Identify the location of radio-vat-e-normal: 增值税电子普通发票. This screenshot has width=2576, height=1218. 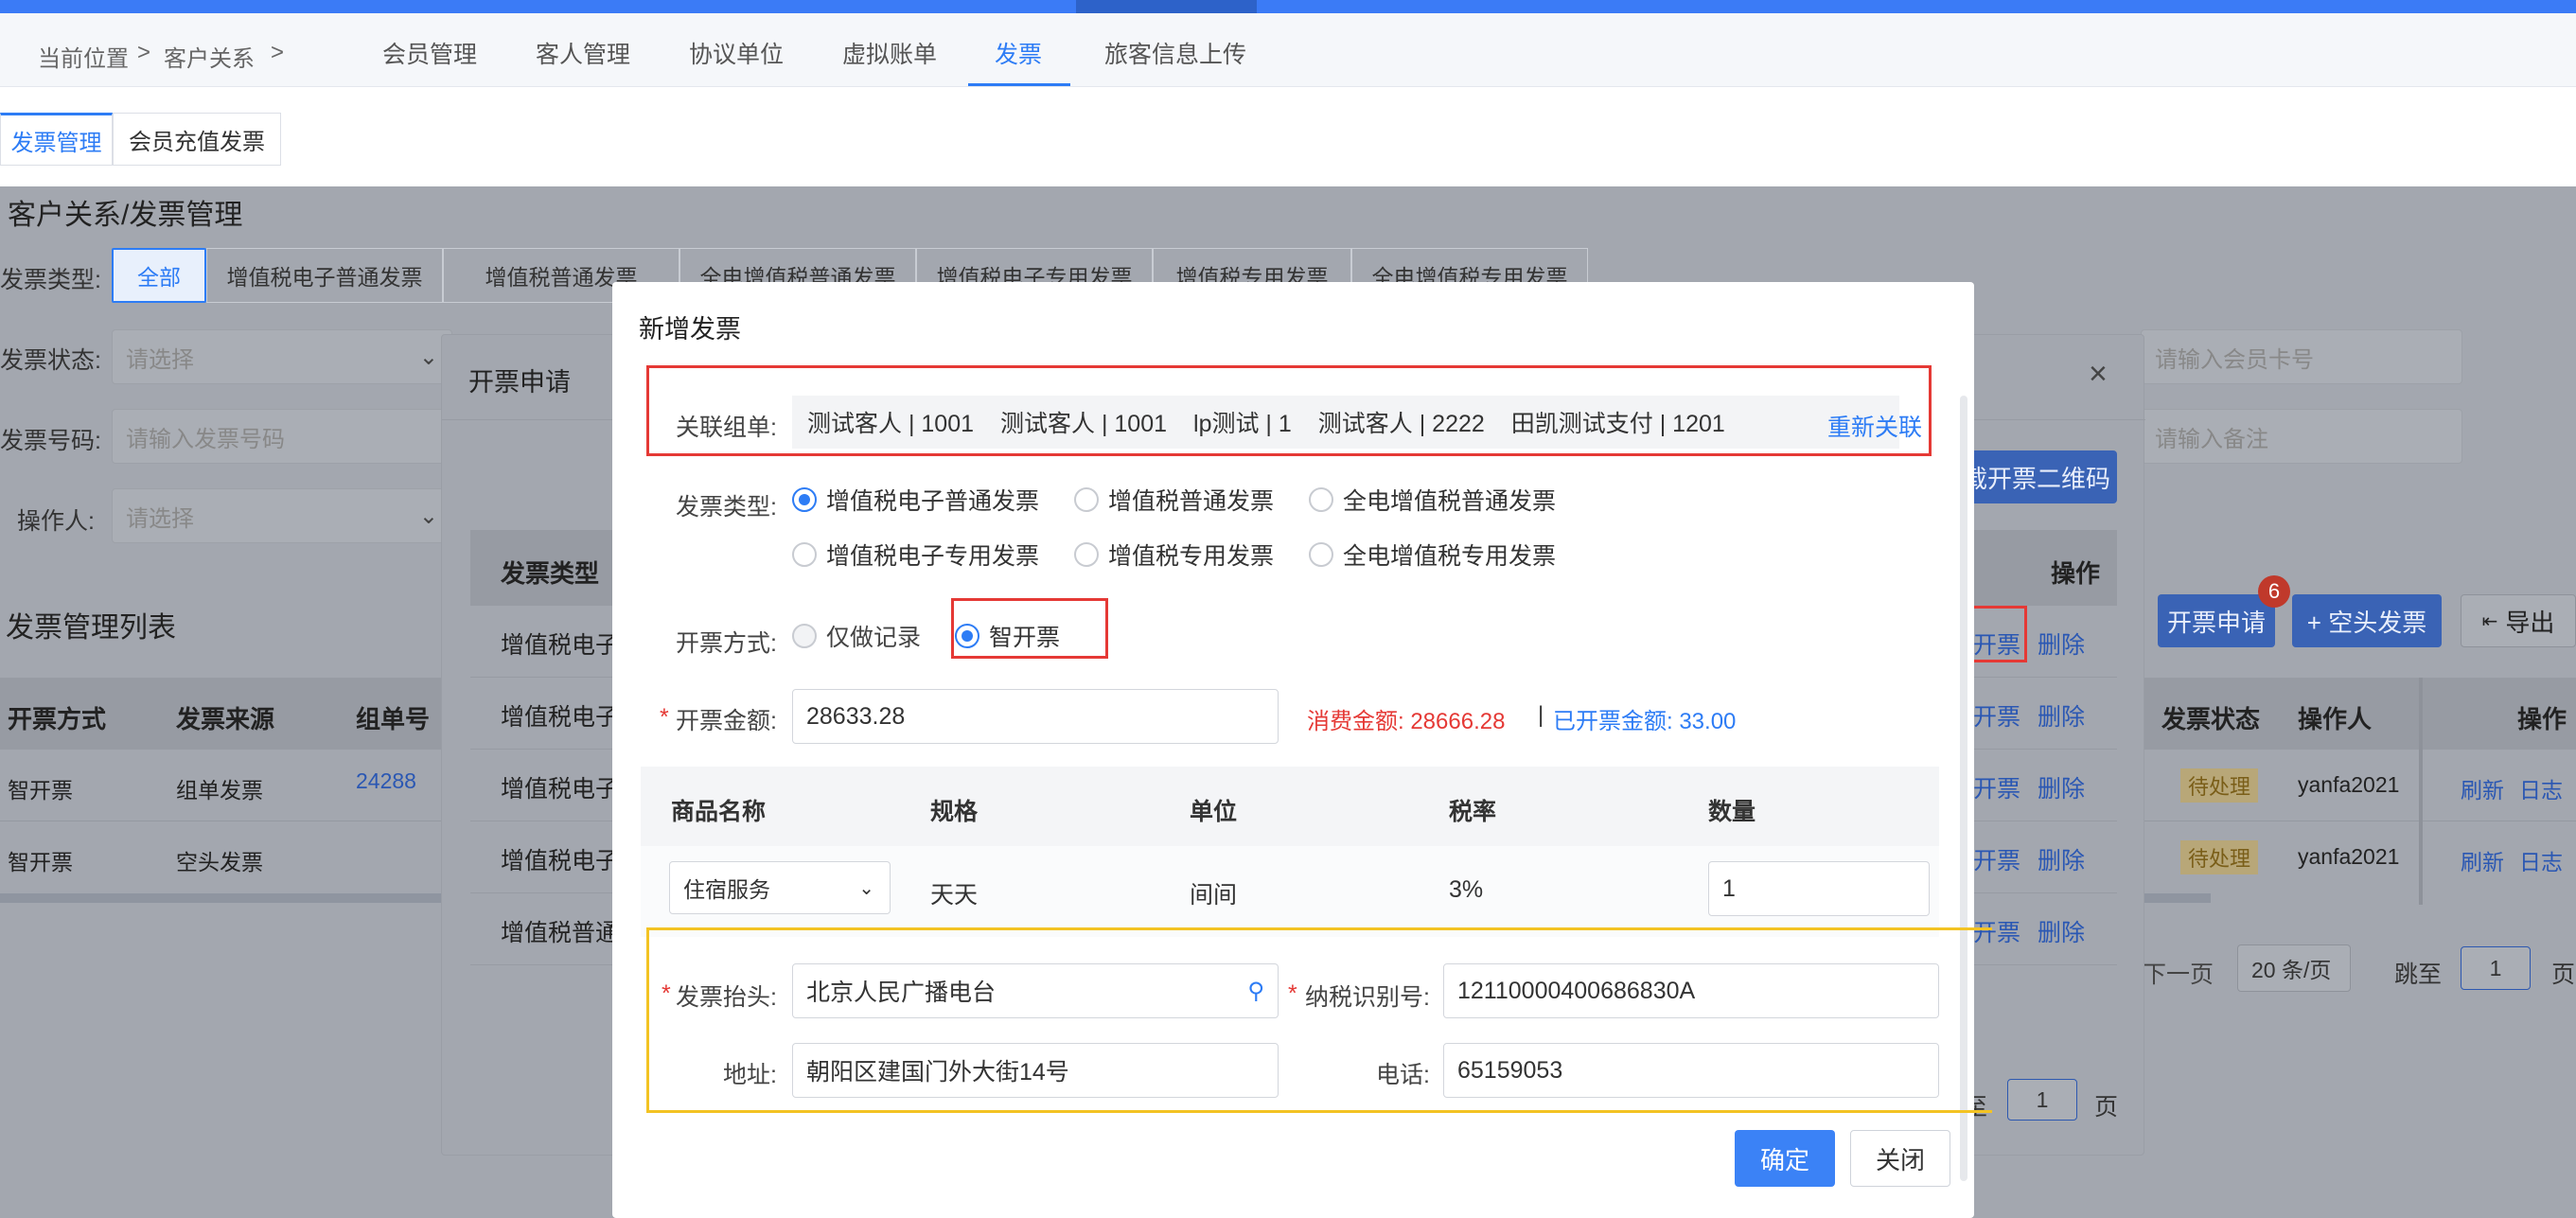
(915, 500).